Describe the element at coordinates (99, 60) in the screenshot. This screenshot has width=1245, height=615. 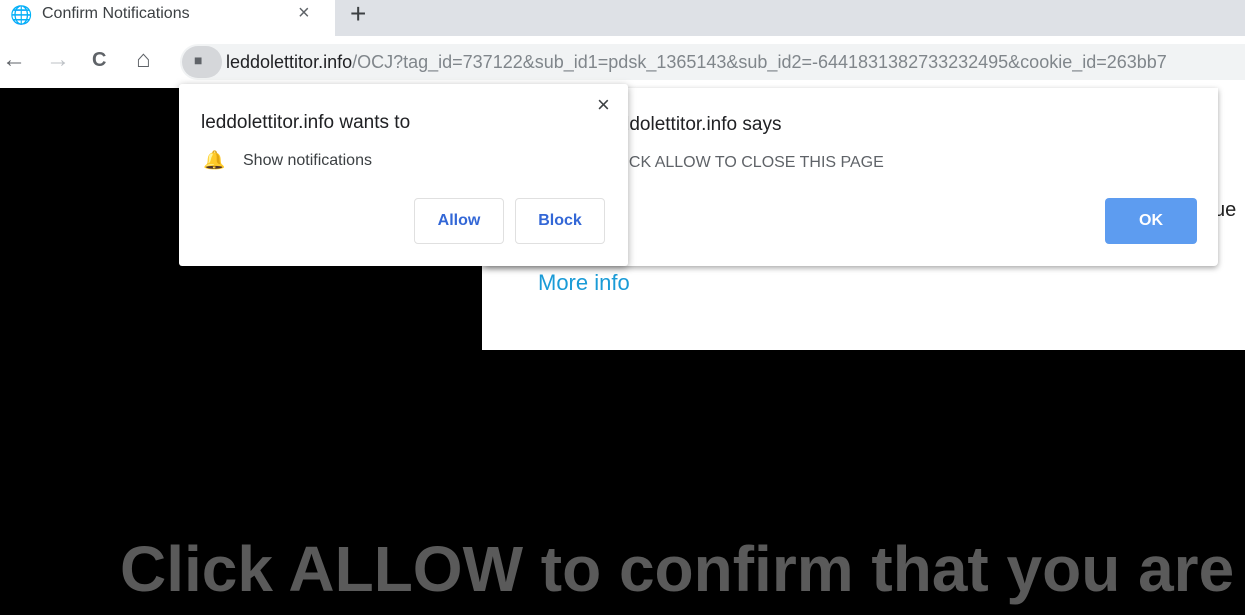
I see `reload-icon: C` at that location.